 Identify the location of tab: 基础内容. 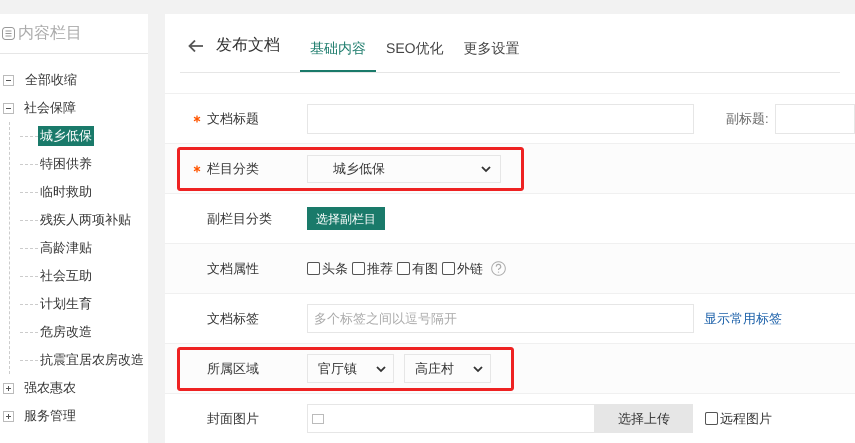
(338, 49).